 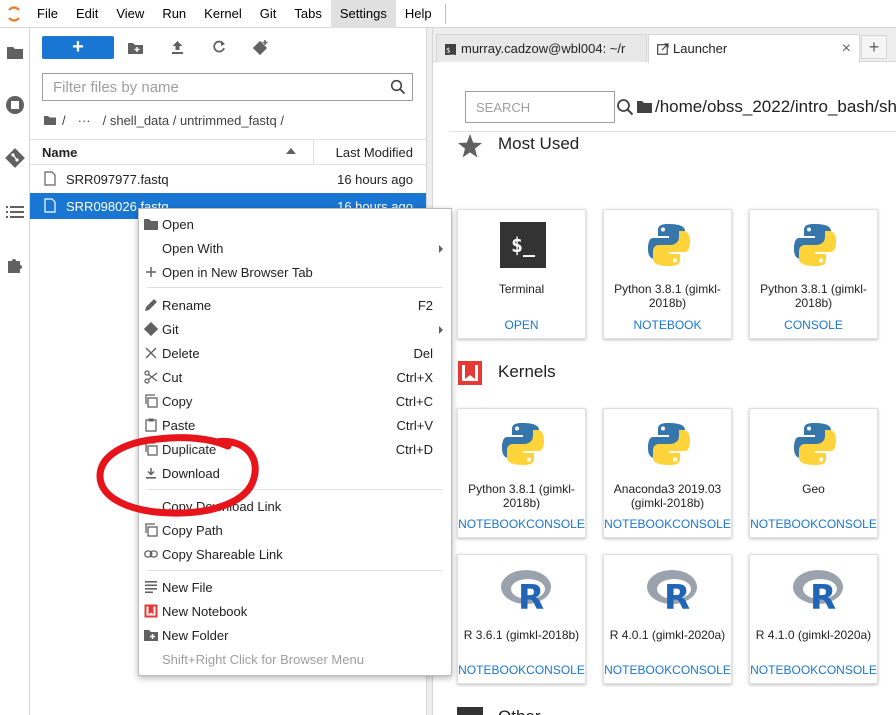 I want to click on card-label: R 3.6.1 (gimkl-2018b), so click(x=521, y=635).